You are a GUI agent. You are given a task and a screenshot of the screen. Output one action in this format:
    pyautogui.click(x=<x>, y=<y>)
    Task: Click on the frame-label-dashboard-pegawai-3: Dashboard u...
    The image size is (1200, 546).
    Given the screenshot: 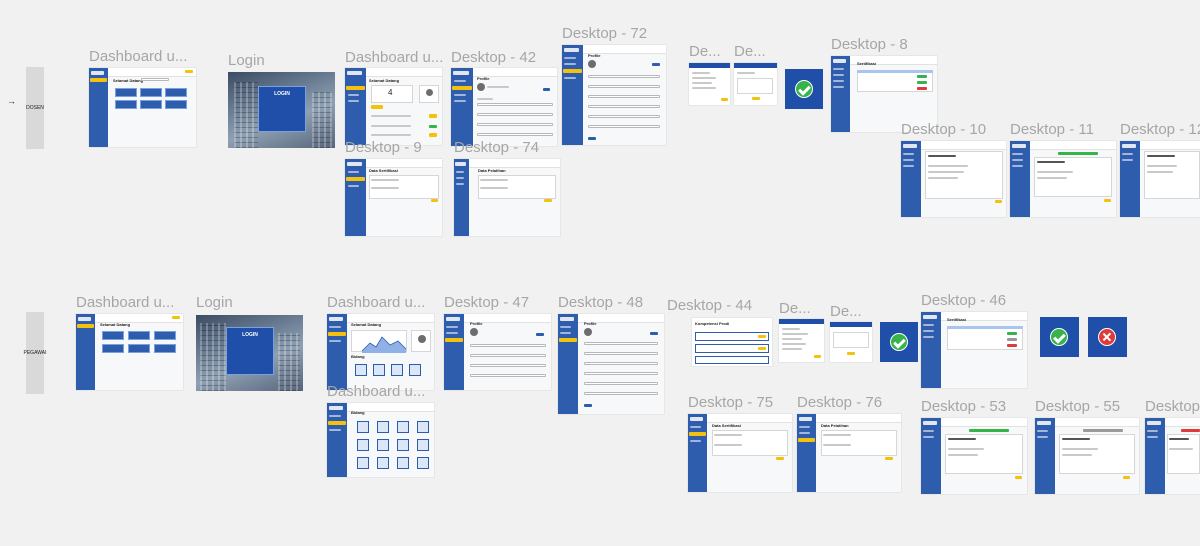 What is the action you would take?
    pyautogui.click(x=376, y=391)
    